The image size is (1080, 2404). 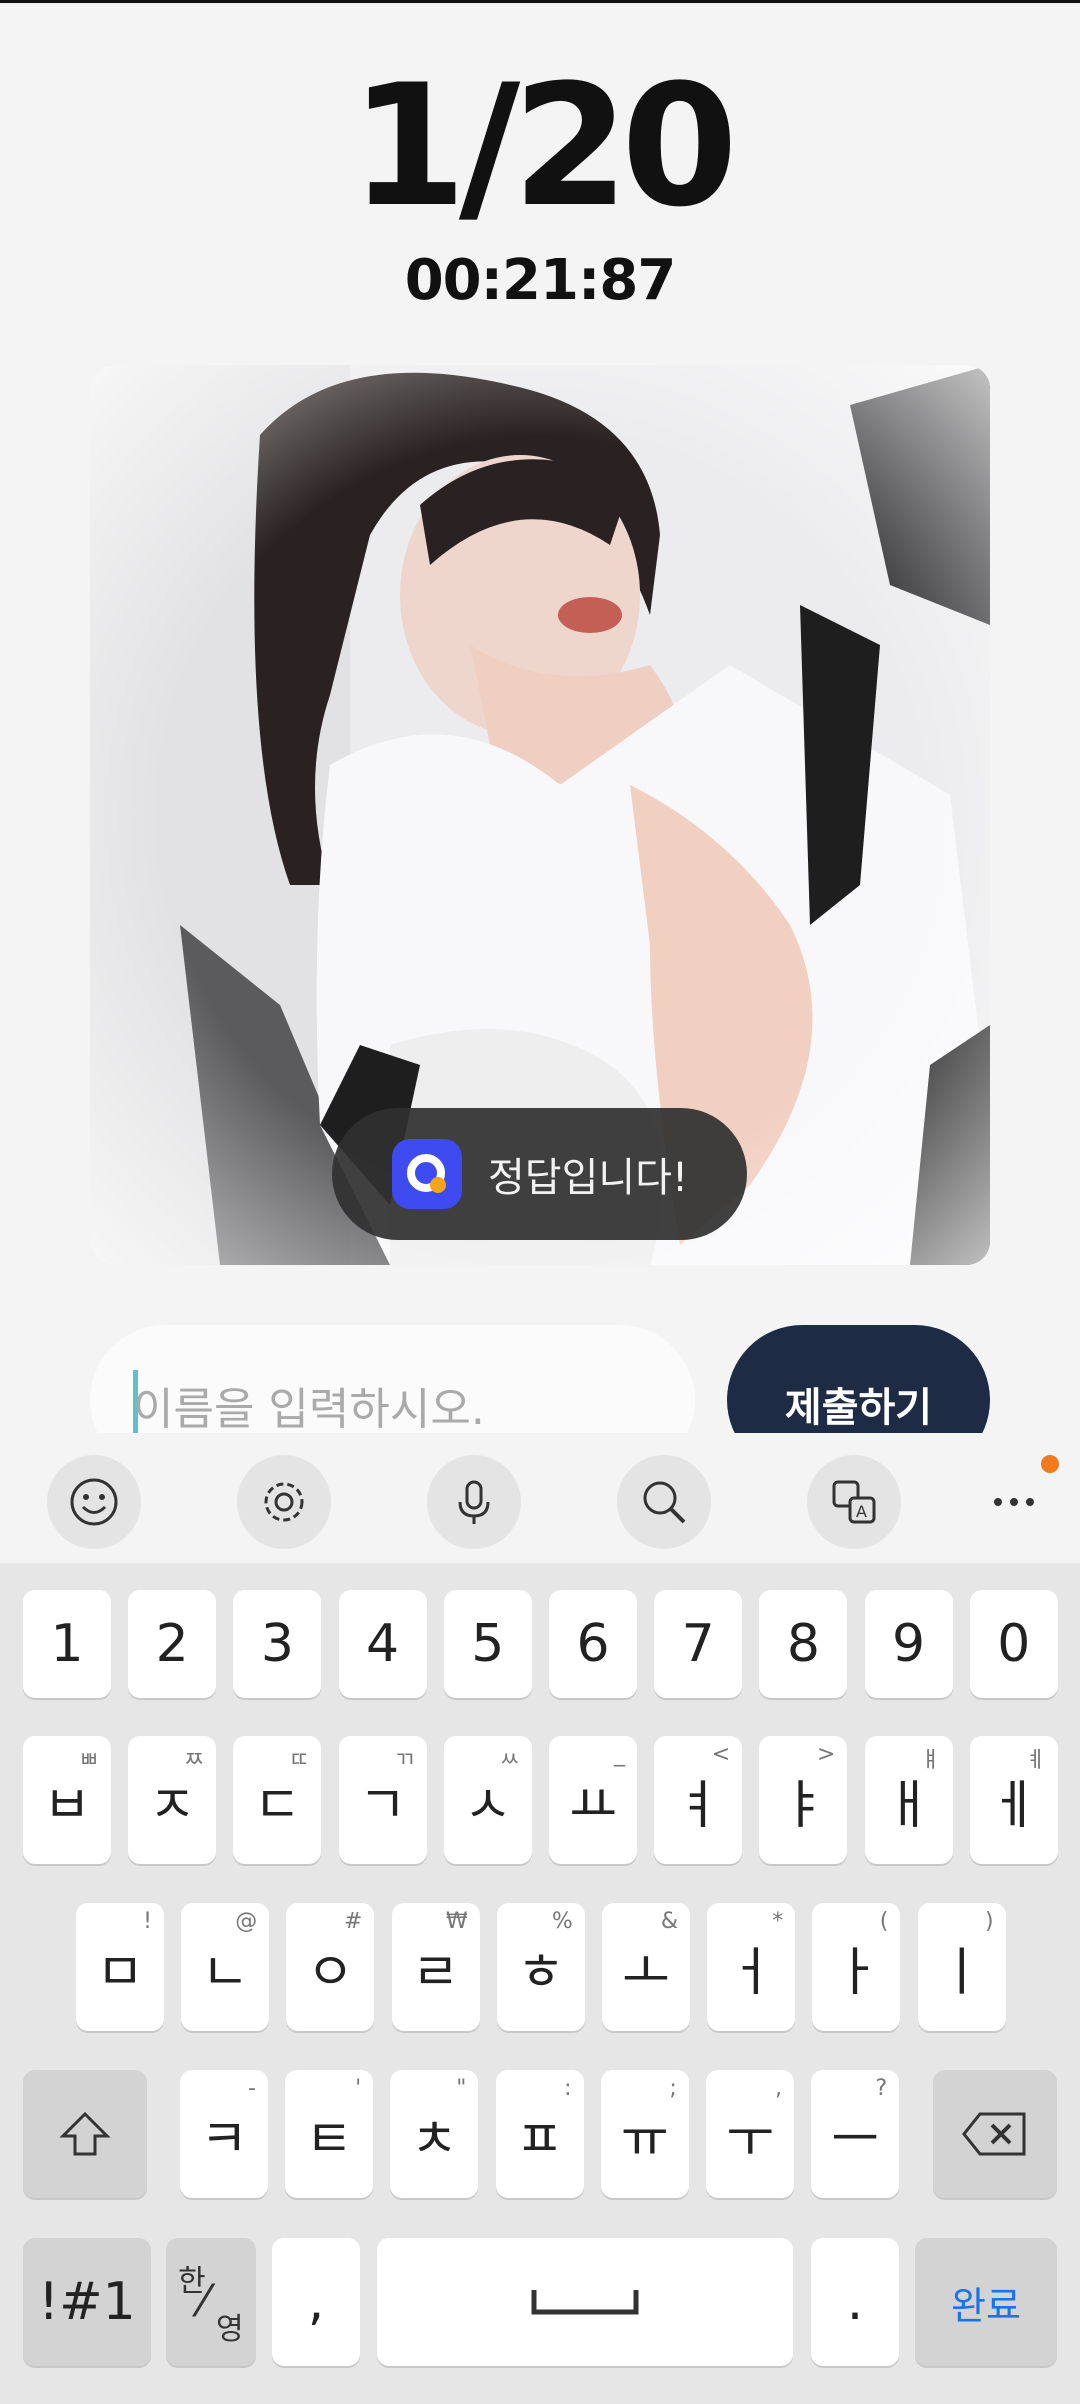 I want to click on key-4-label: 4, so click(x=383, y=1644).